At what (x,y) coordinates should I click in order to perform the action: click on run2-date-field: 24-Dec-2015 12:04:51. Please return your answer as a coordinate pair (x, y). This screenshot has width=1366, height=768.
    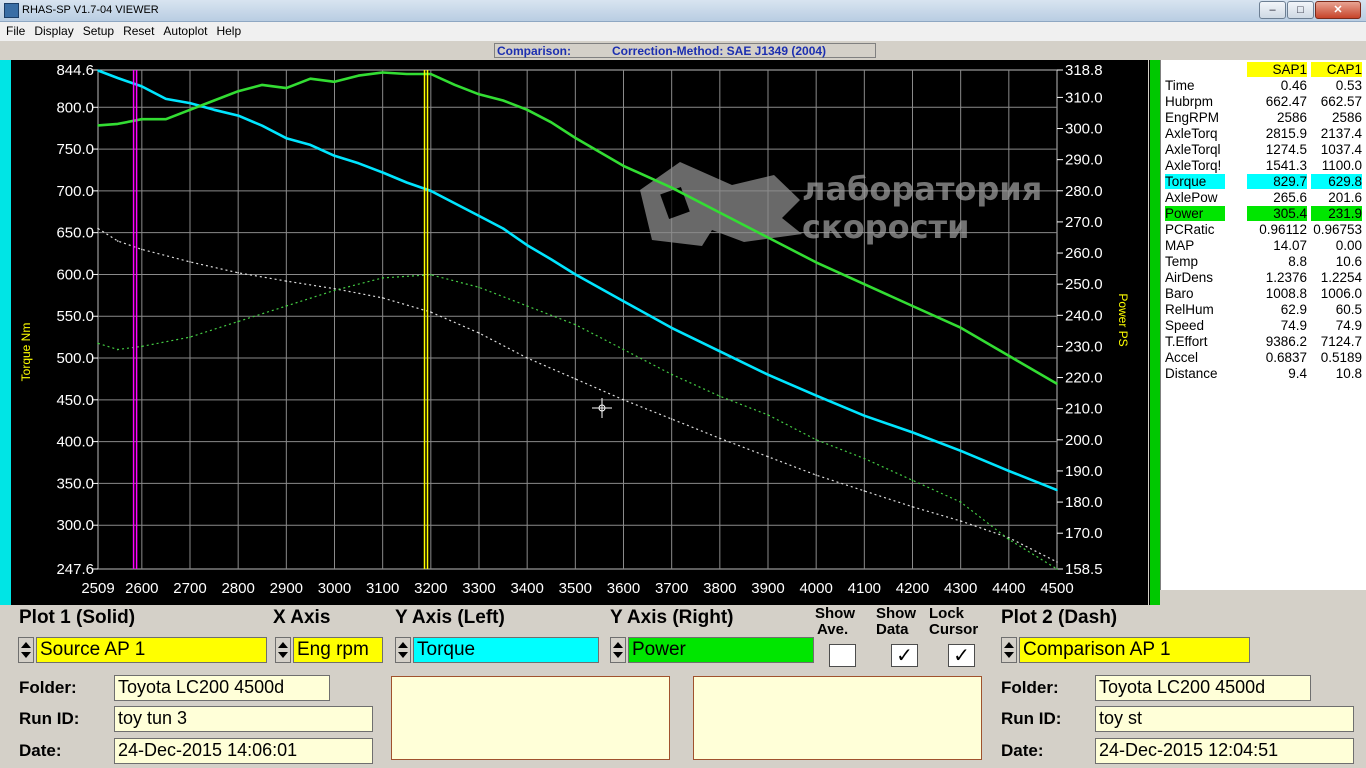
    Looking at the image, I should click on (1224, 751).